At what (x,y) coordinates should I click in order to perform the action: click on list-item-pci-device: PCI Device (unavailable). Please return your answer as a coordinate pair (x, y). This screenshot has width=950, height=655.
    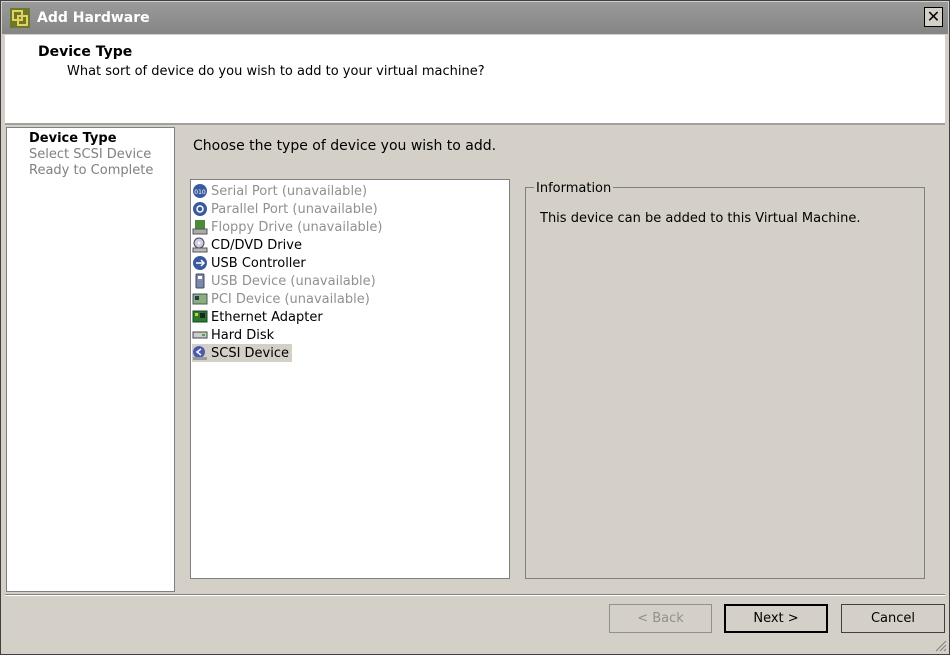
    Looking at the image, I should click on (282, 299).